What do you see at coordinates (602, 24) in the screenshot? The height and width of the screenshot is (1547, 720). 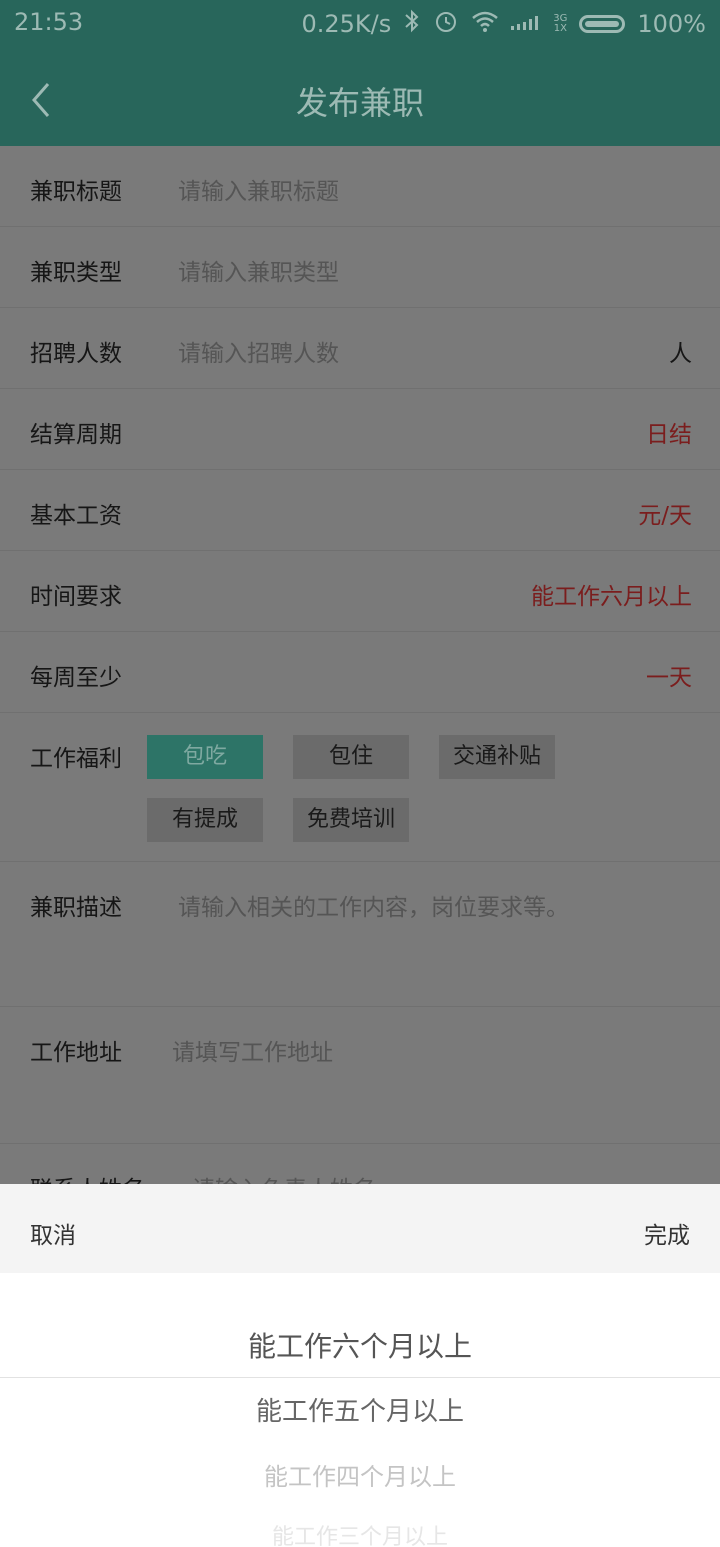 I see `battery-icon` at bounding box center [602, 24].